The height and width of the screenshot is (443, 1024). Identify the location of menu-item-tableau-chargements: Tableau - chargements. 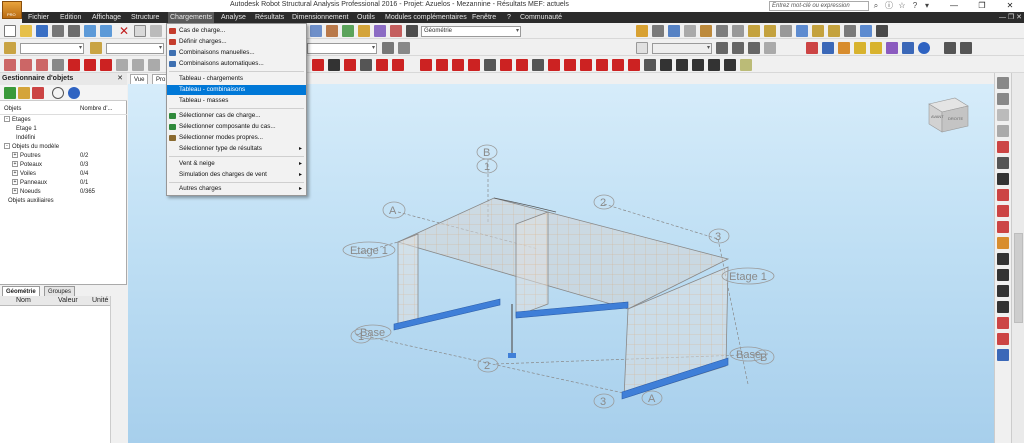
(236, 79).